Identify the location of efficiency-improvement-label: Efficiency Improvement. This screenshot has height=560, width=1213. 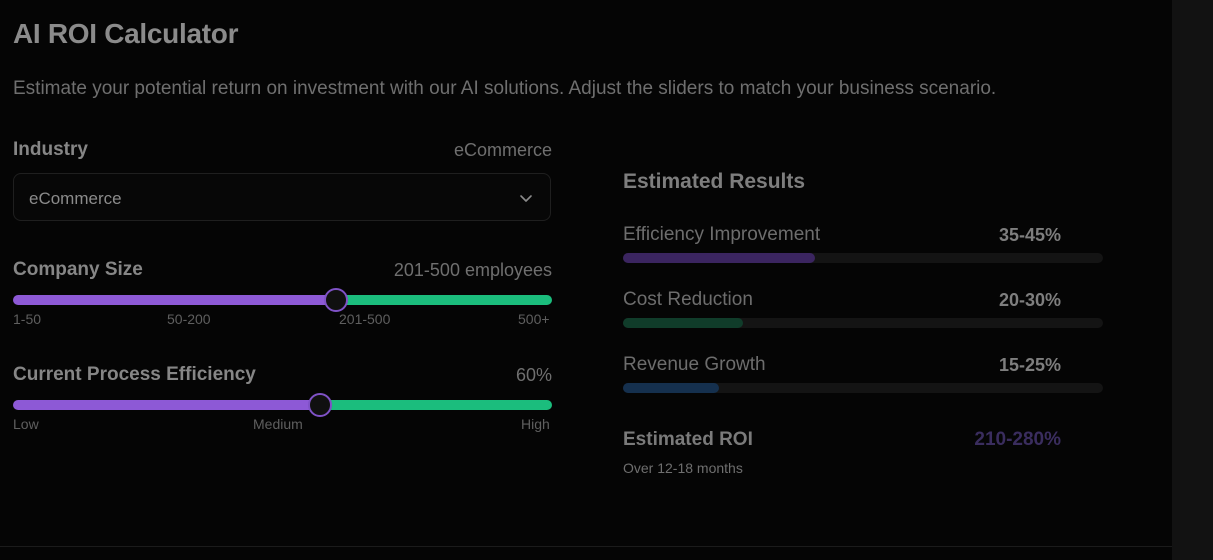
(722, 234).